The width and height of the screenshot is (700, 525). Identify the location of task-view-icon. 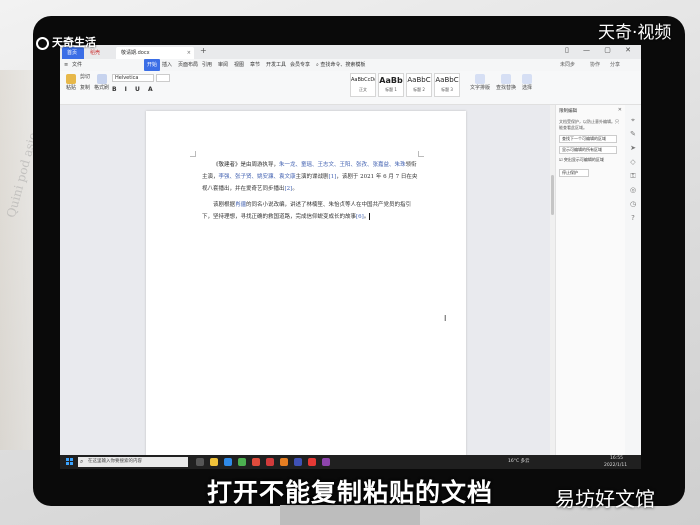
(200, 462).